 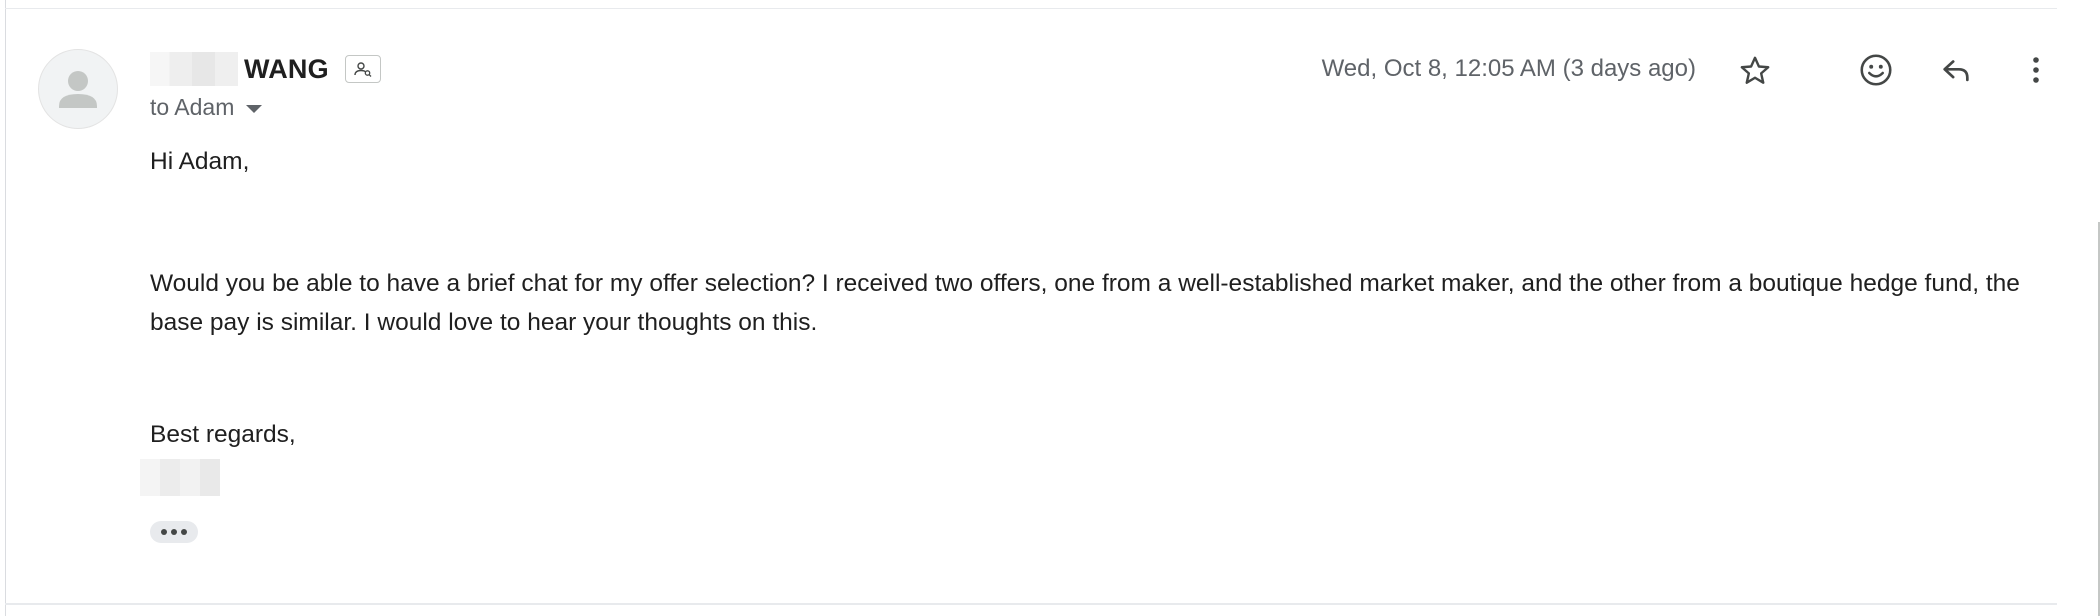 What do you see at coordinates (194, 69) in the screenshot?
I see `sender-name-redacted` at bounding box center [194, 69].